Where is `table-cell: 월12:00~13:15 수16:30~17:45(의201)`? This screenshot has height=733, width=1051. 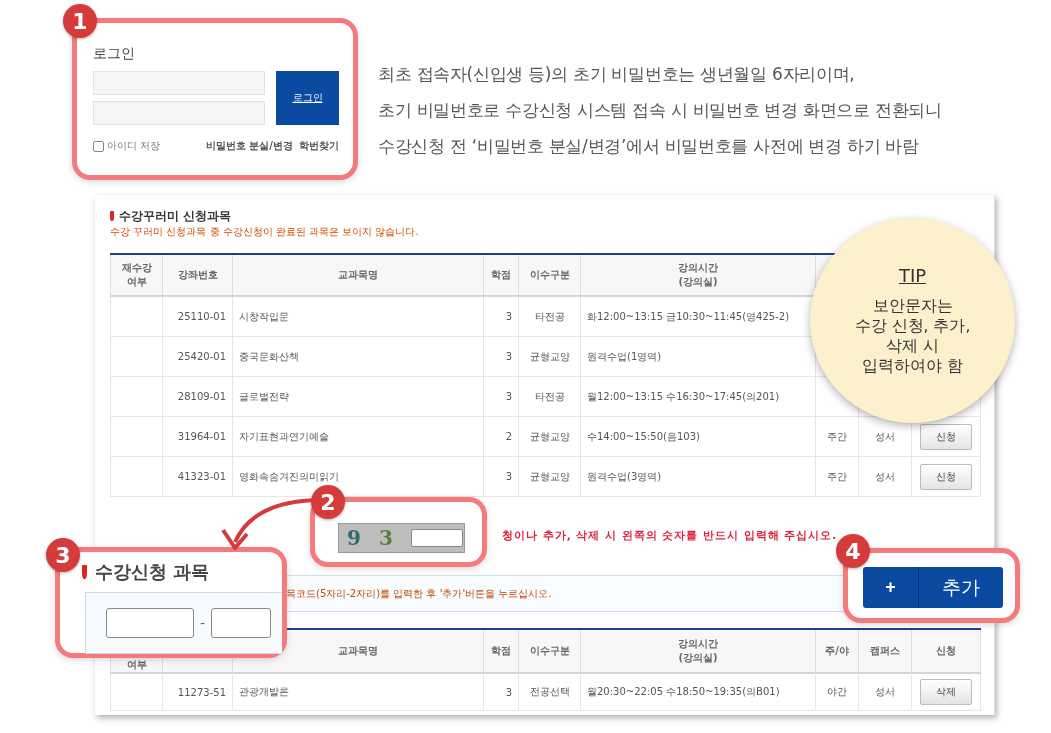
table-cell: 월12:00~13:15 수16:30~17:45(의201) is located at coordinates (683, 396).